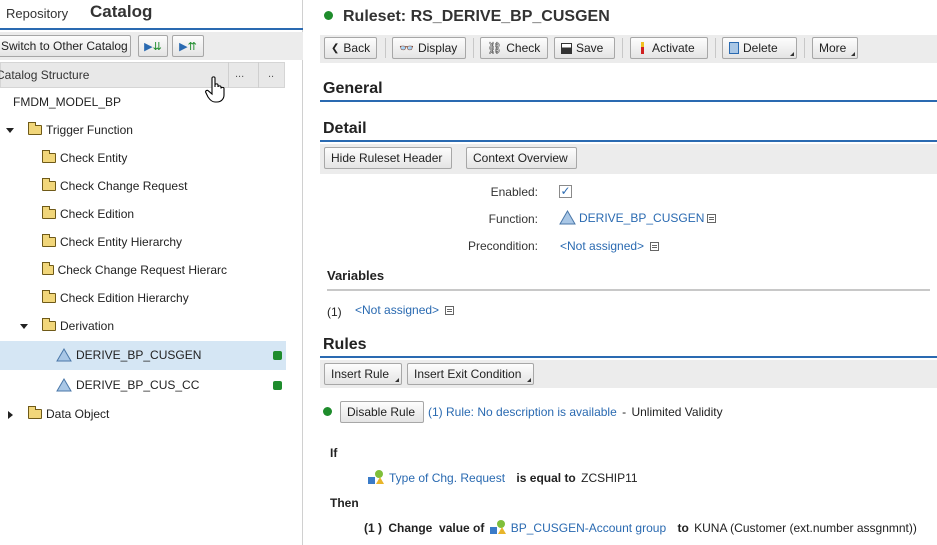 The height and width of the screenshot is (545, 937). I want to click on back-icon: ❮, so click(335, 48).